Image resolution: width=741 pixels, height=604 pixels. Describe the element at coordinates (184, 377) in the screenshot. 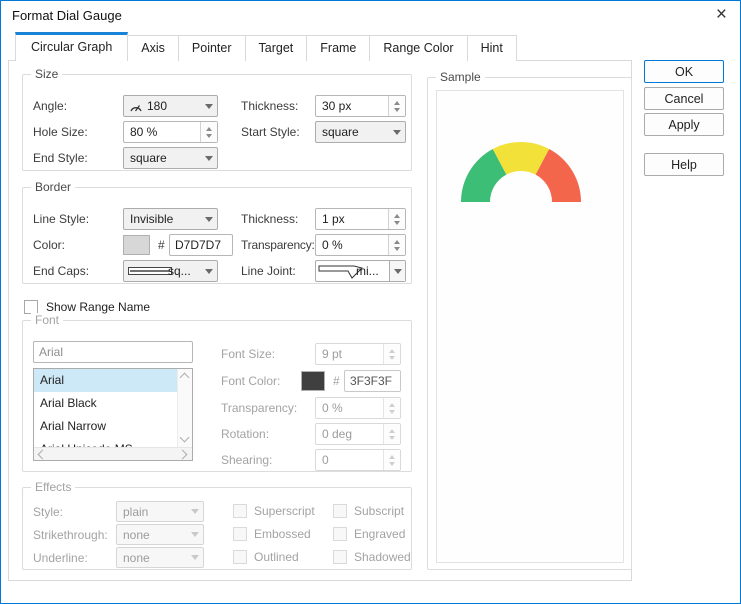

I see `scroll-up-icon` at that location.